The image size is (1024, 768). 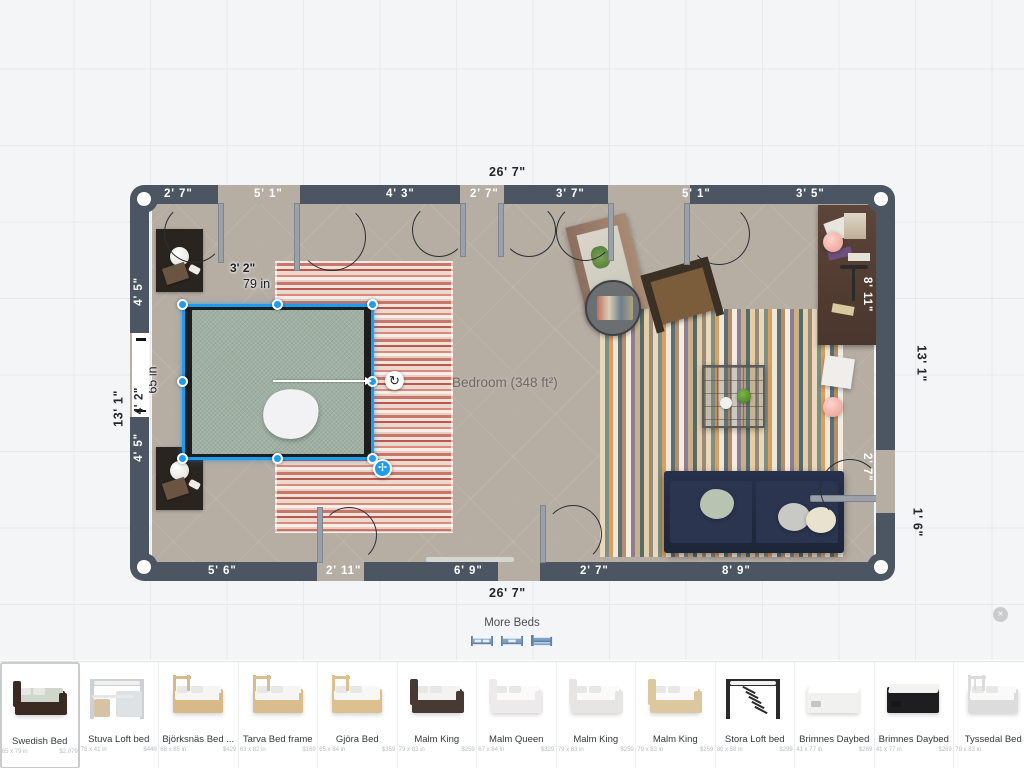 I want to click on dim-bottom-2: 2' 11", so click(x=343, y=571).